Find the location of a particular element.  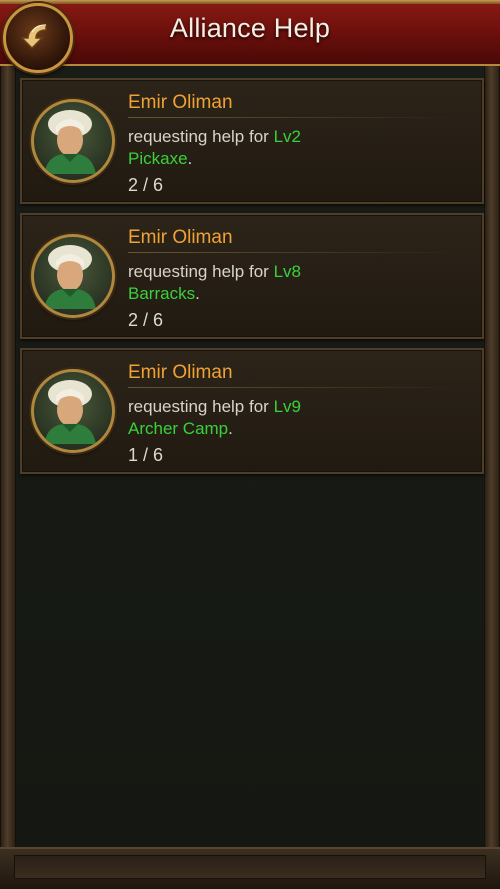

building-name: Barracks is located at coordinates (162, 293).